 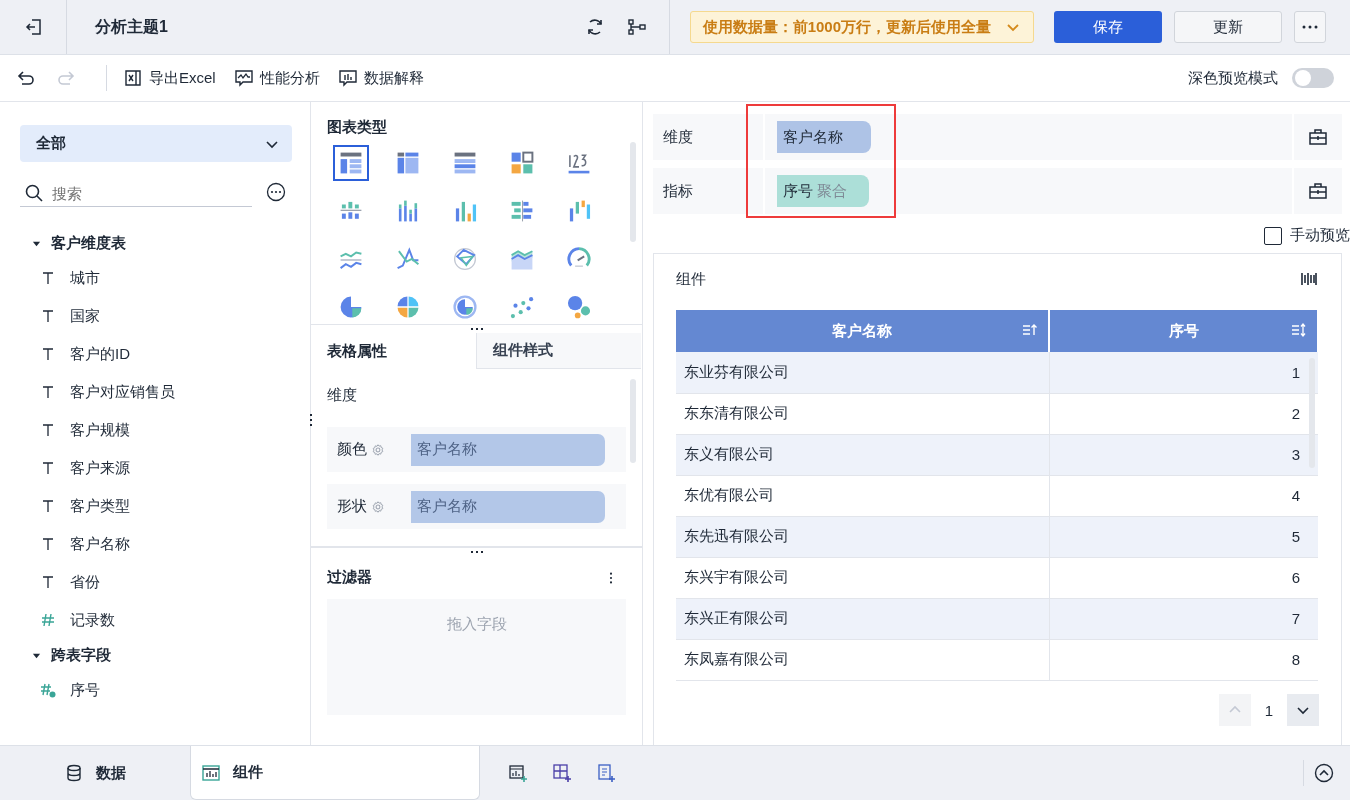 I want to click on field-item: 国家, so click(x=165, y=316).